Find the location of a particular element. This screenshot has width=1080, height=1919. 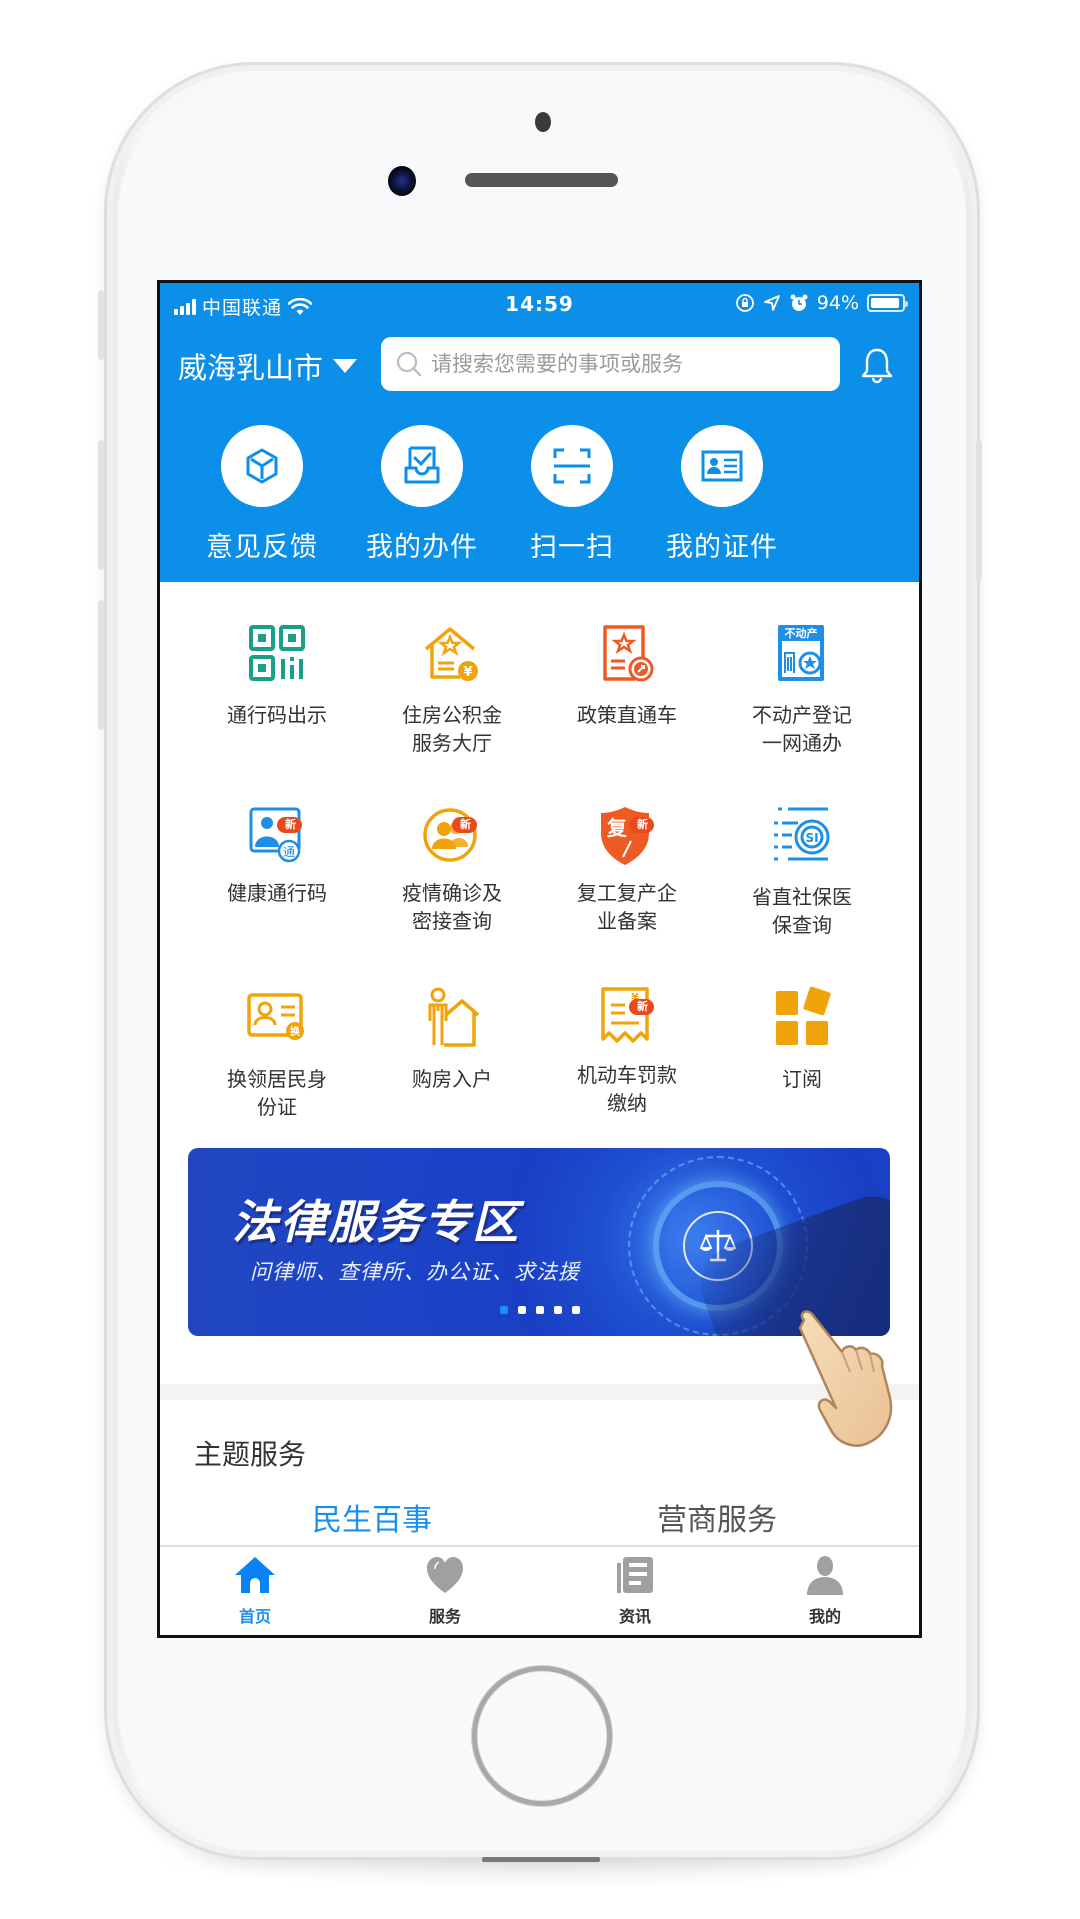

legal-services-banner: 法律服务专区 问律师、查律所、办公证、求法援 is located at coordinates (539, 1242).